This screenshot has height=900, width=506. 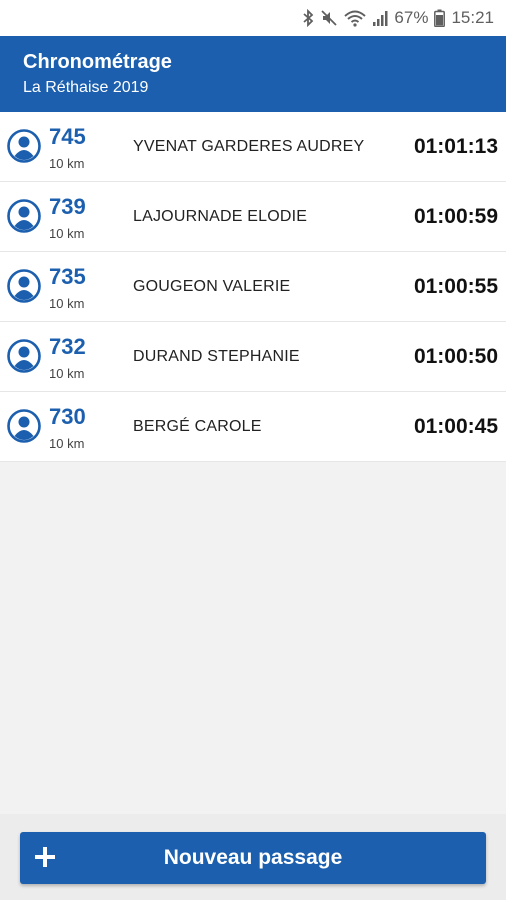 I want to click on runner-name: GOUGEON VALERIE, so click(x=212, y=286).